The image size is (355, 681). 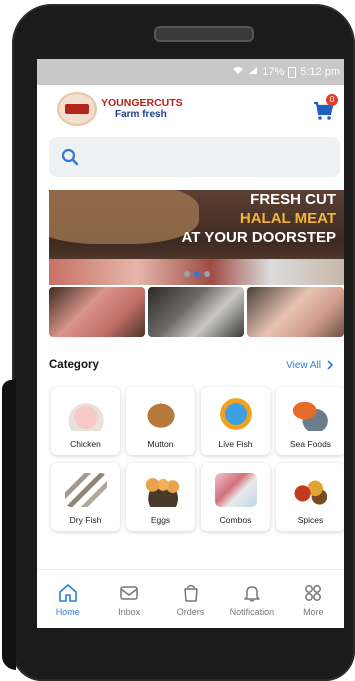 What do you see at coordinates (252, 611) in the screenshot?
I see `nav-label: Notification` at bounding box center [252, 611].